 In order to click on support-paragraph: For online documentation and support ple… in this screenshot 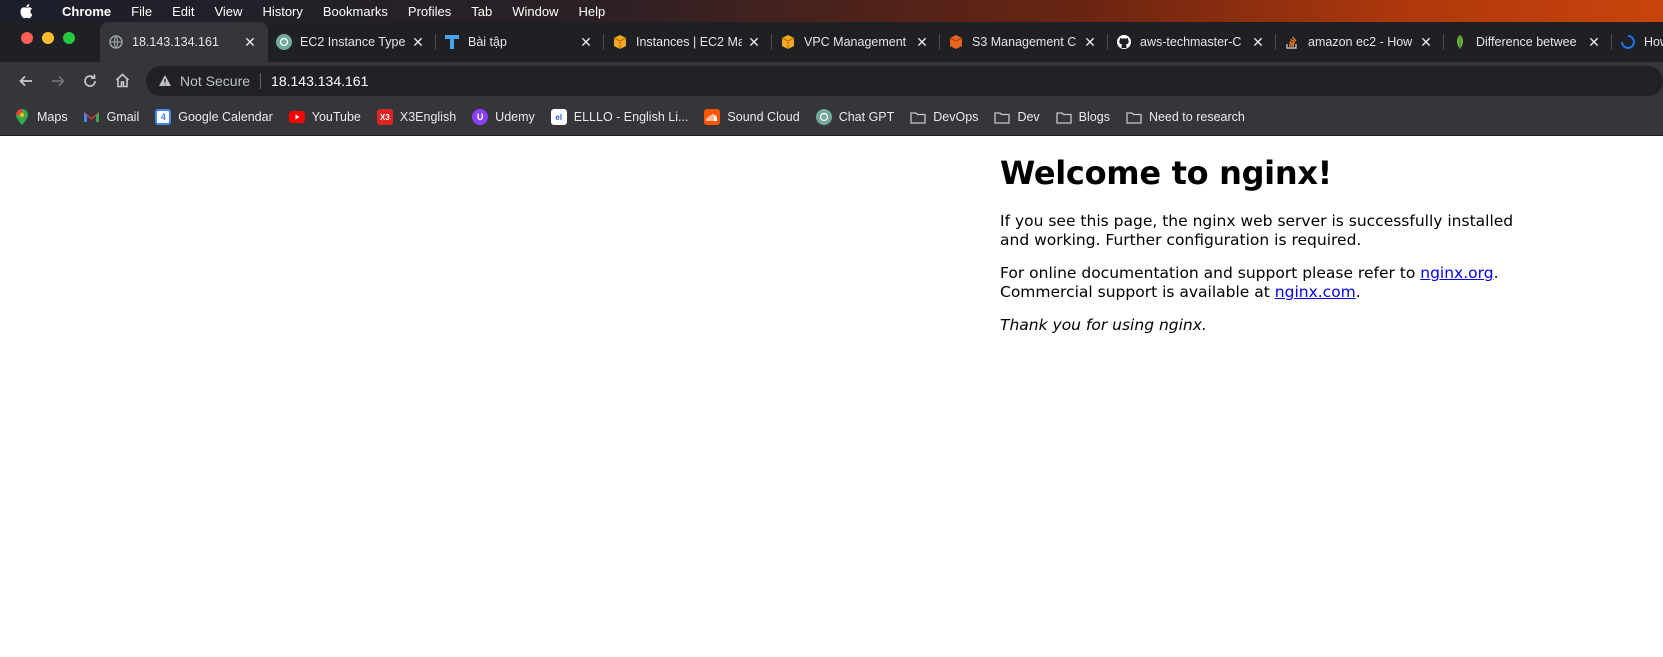, I will do `click(1260, 283)`.